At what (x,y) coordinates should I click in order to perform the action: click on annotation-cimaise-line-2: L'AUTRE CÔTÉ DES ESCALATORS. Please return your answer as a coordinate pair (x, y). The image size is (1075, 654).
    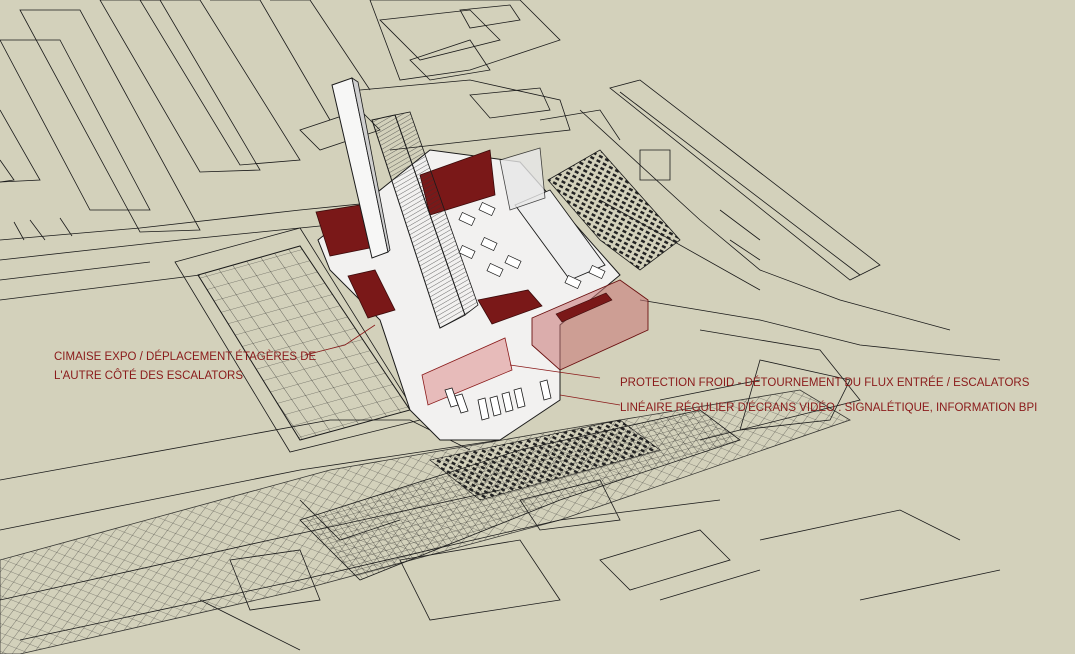
    Looking at the image, I should click on (148, 375).